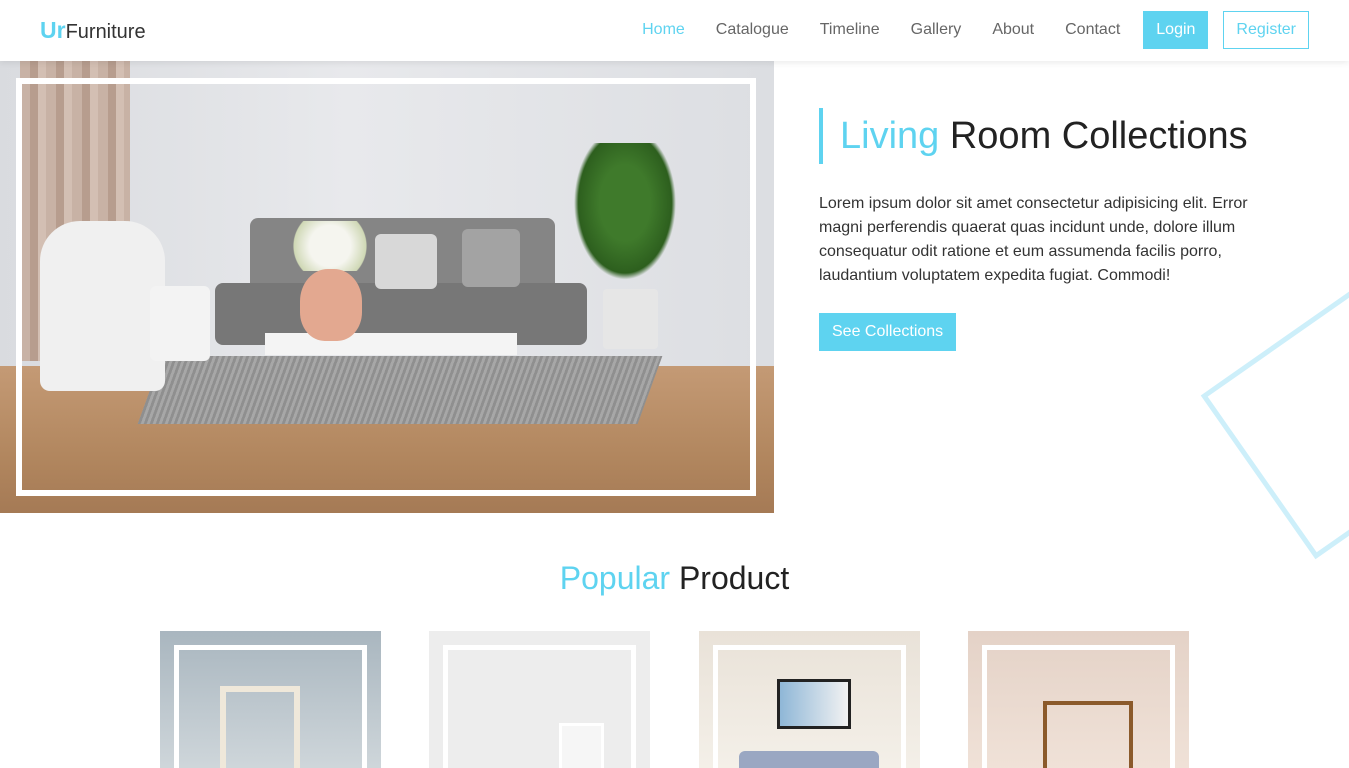  Describe the element at coordinates (890, 136) in the screenshot. I see `hero-title-accent: Living` at that location.